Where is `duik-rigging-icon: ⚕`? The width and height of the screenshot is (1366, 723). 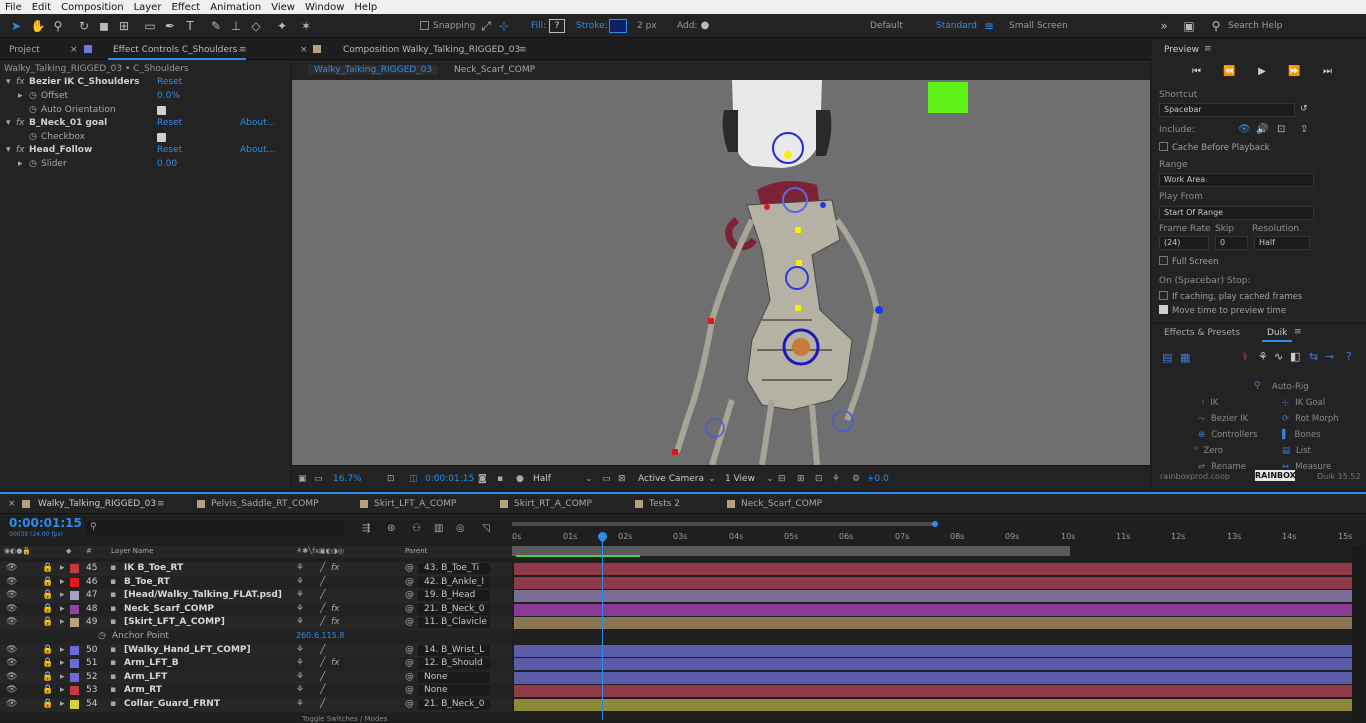
duik-rigging-icon: ⚕ is located at coordinates (1245, 356).